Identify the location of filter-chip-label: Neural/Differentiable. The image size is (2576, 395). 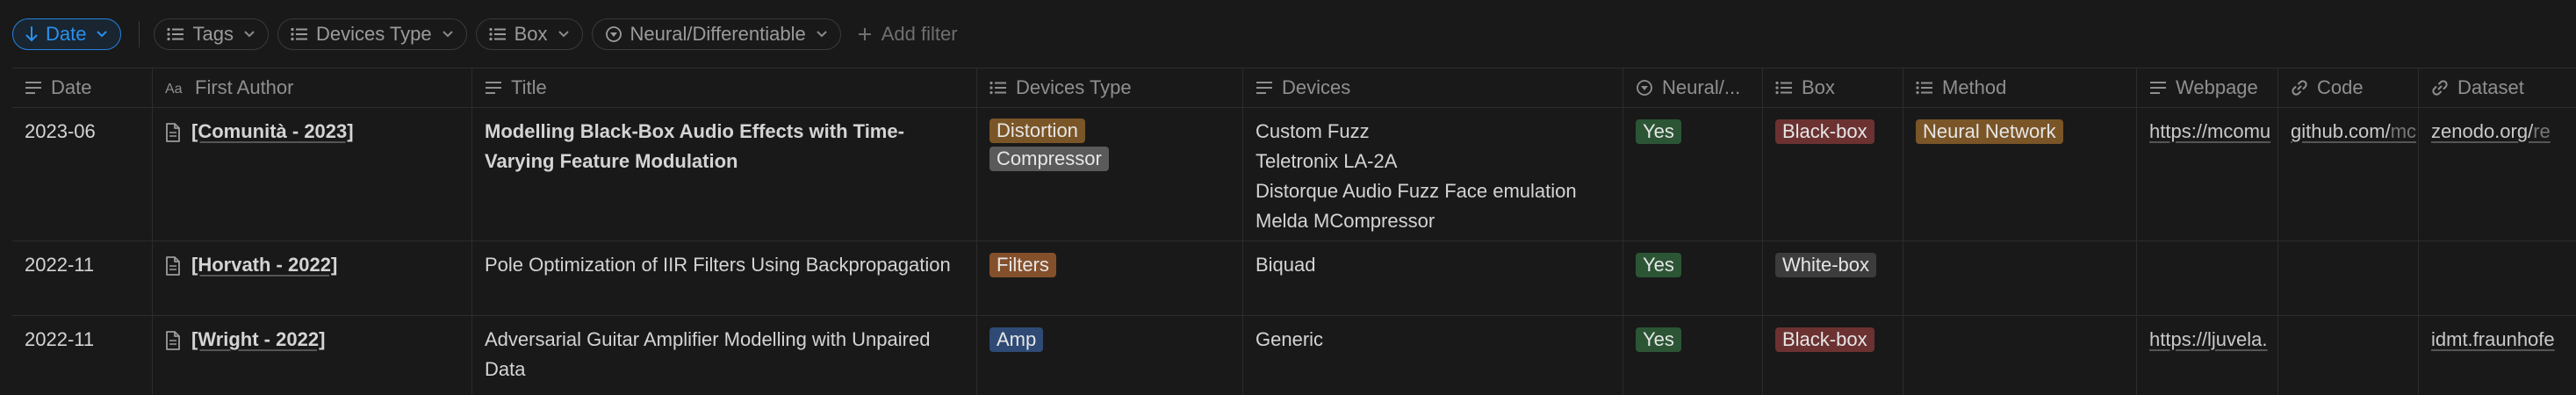
(718, 34).